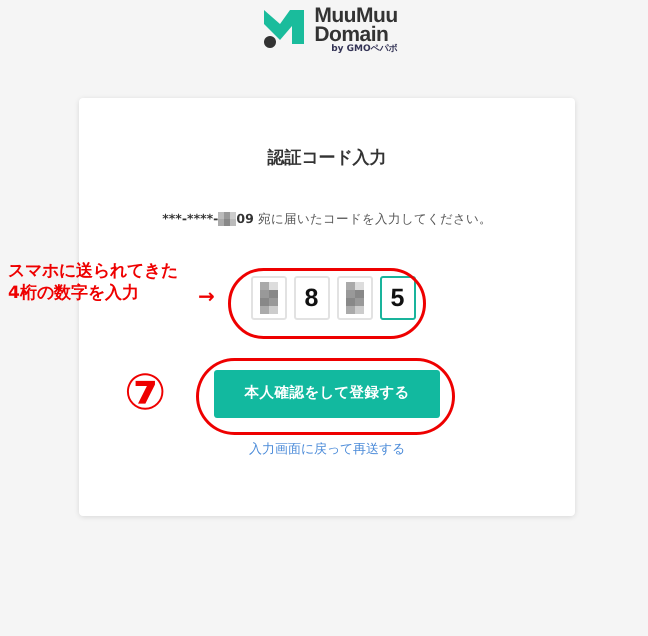  Describe the element at coordinates (374, 218) in the screenshot. I see `instruction-text: 宛に届いたコードを入力してください。` at that location.